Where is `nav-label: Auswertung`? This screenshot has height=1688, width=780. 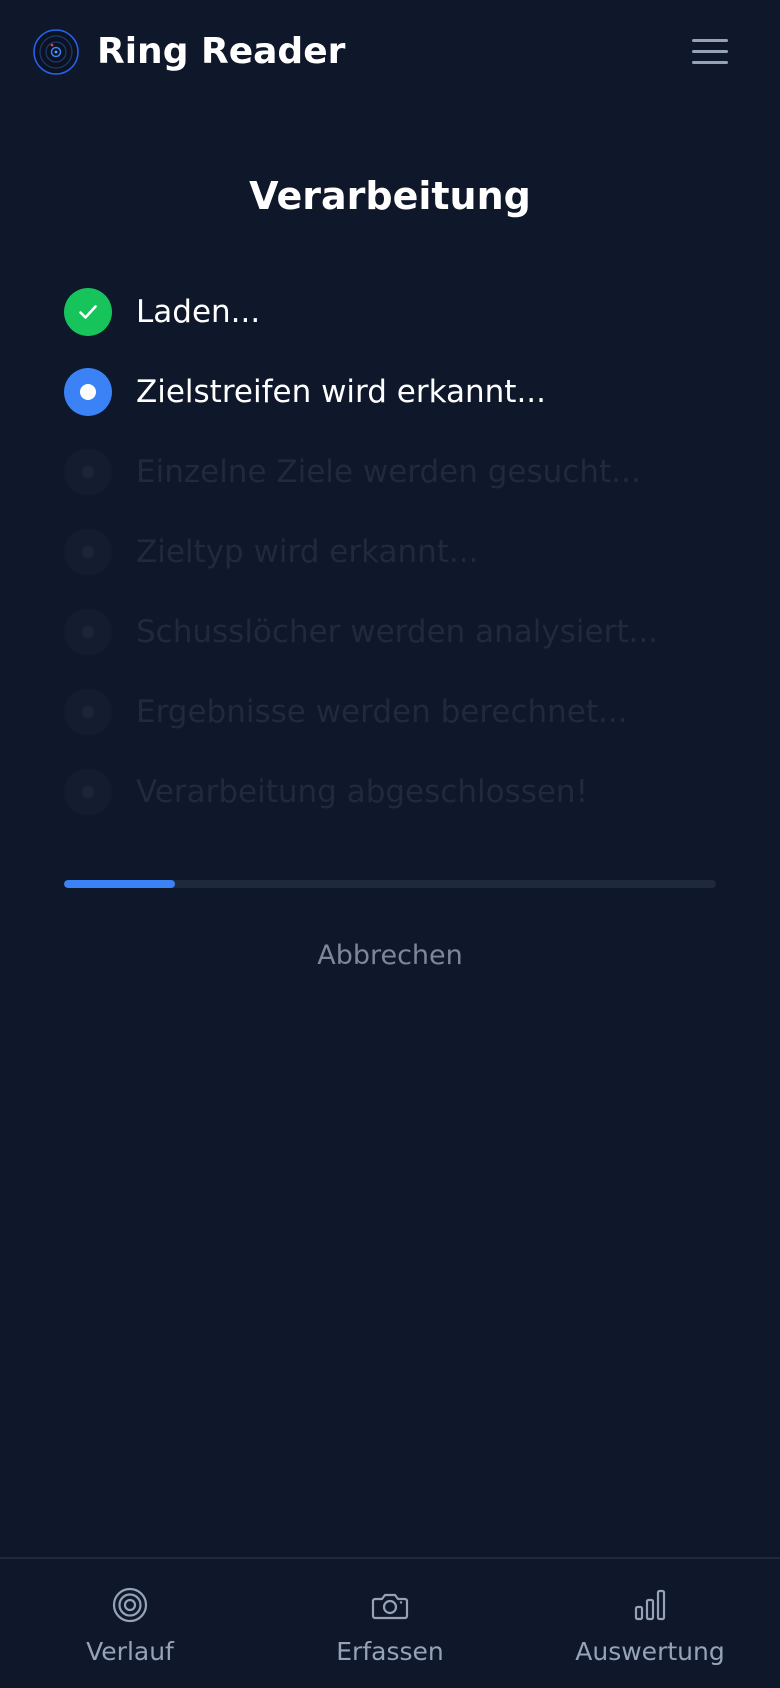 nav-label: Auswertung is located at coordinates (650, 1651).